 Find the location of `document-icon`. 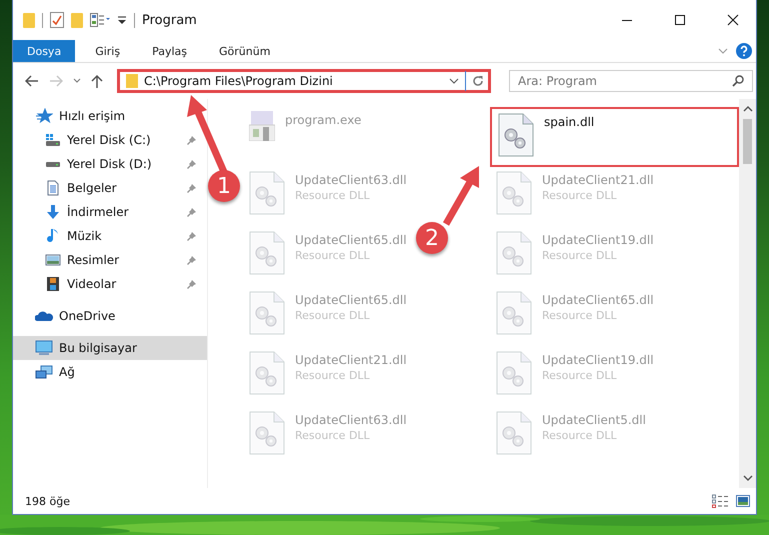

document-icon is located at coordinates (53, 188).